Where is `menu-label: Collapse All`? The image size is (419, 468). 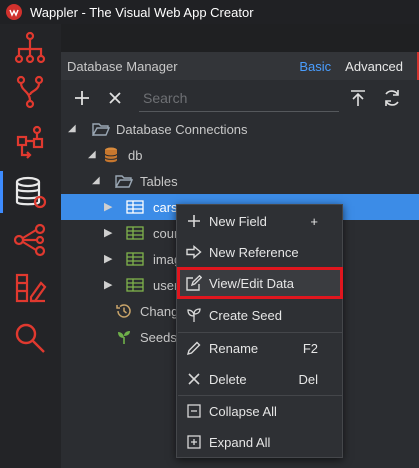
menu-label: Collapse All is located at coordinates (243, 411).